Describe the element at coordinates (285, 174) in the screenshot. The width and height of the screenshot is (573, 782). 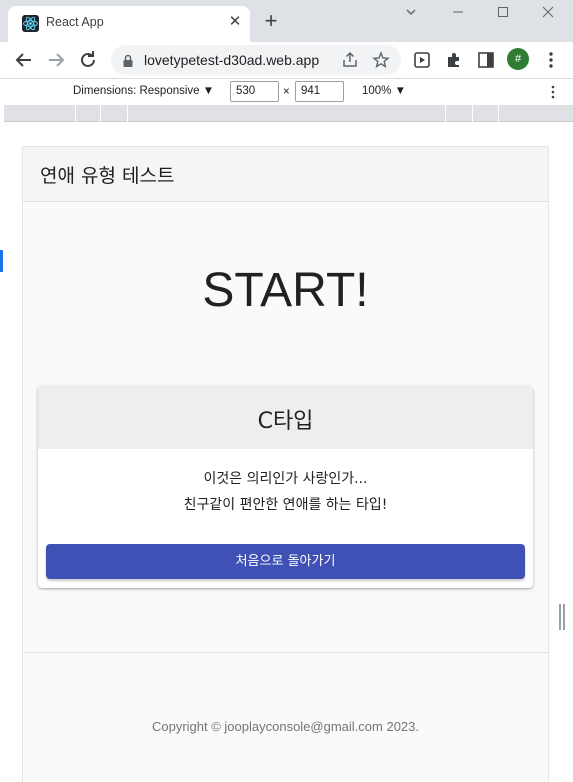
I see `app-header: 연애 유형 테스트` at that location.